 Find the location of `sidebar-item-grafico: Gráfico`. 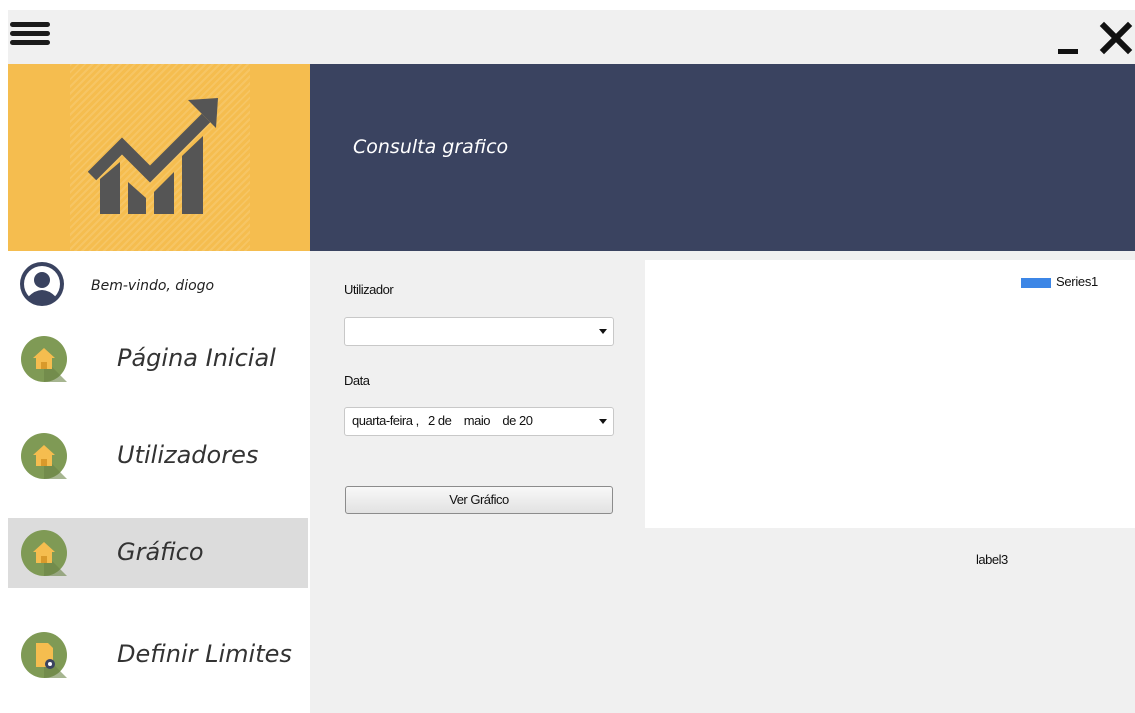

sidebar-item-grafico: Gráfico is located at coordinates (158, 553).